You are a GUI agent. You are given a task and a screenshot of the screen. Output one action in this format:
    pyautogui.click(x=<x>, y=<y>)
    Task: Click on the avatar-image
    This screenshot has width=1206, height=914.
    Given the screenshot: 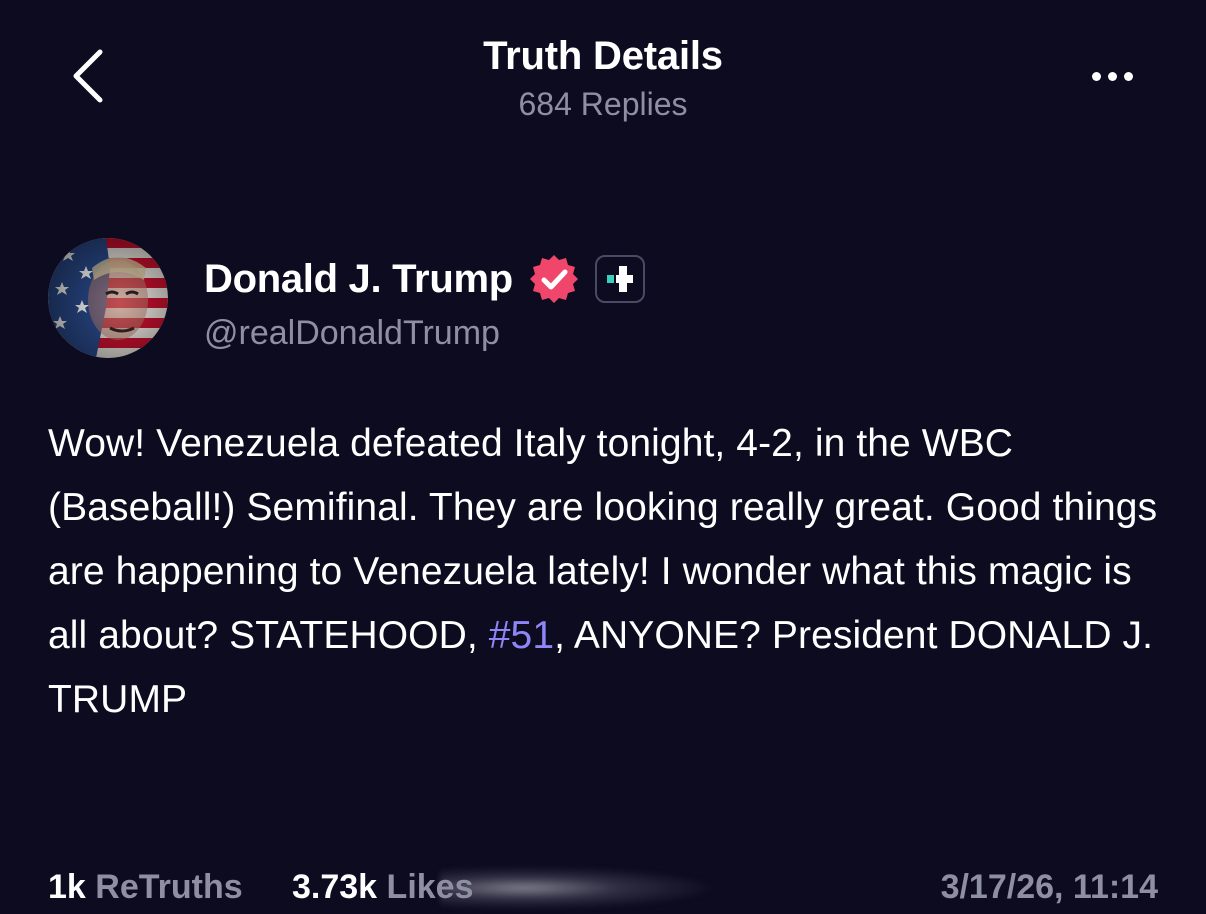 What is the action you would take?
    pyautogui.click(x=108, y=298)
    